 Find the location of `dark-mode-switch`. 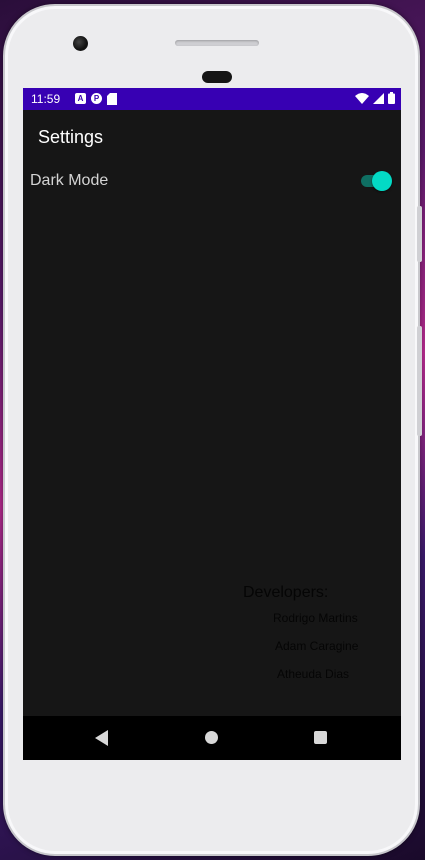

dark-mode-switch is located at coordinates (375, 181).